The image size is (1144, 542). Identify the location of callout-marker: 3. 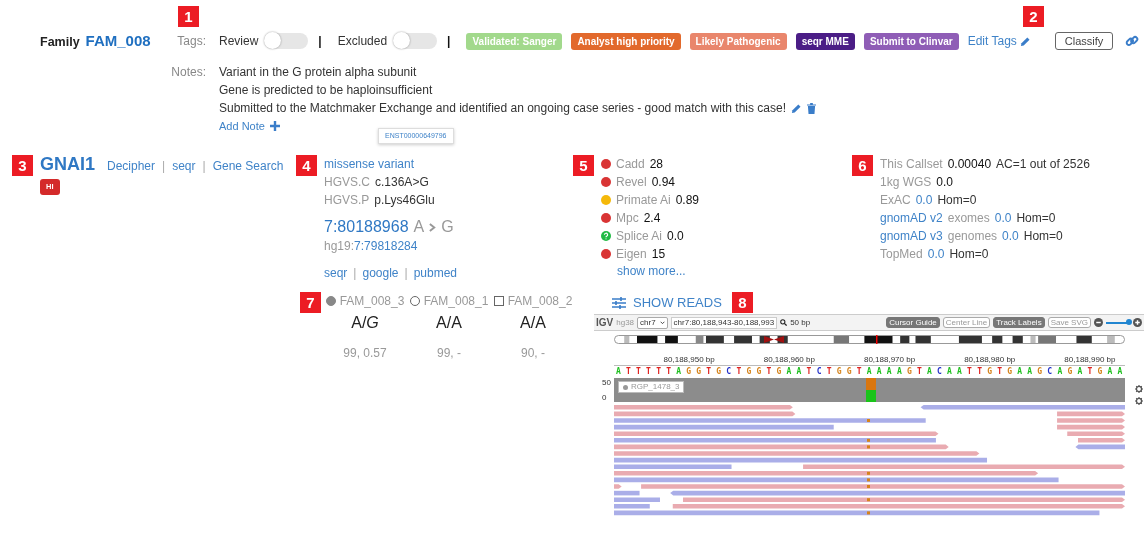
(22, 165).